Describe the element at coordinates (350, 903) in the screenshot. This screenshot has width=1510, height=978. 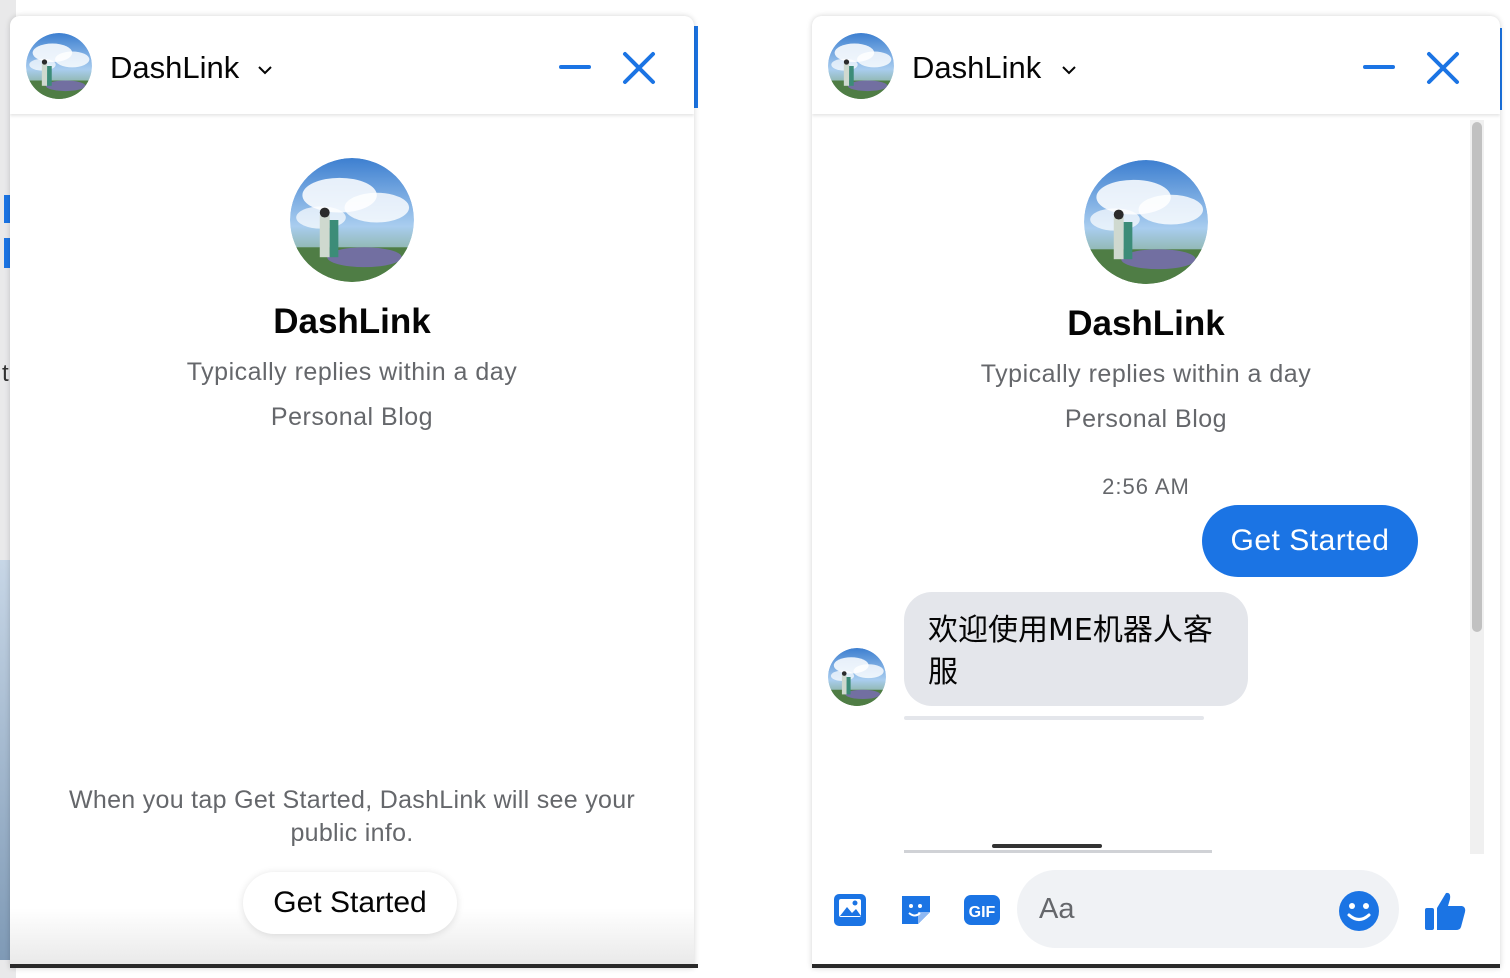
I see `get-started-button: Get Started` at that location.